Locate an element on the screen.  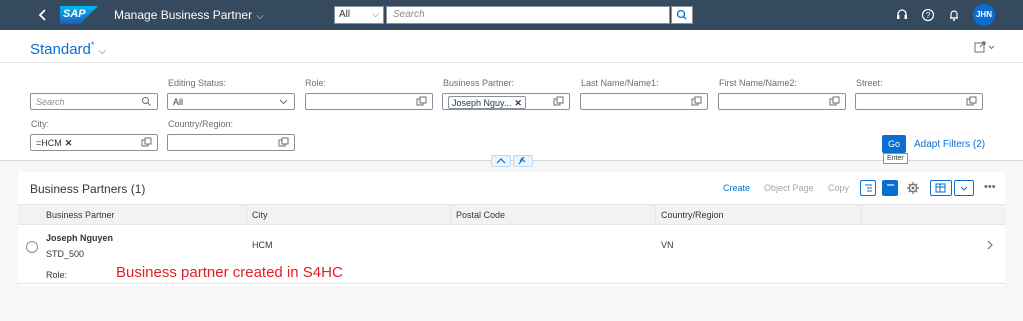
partner-city: HCM is located at coordinates (262, 245).